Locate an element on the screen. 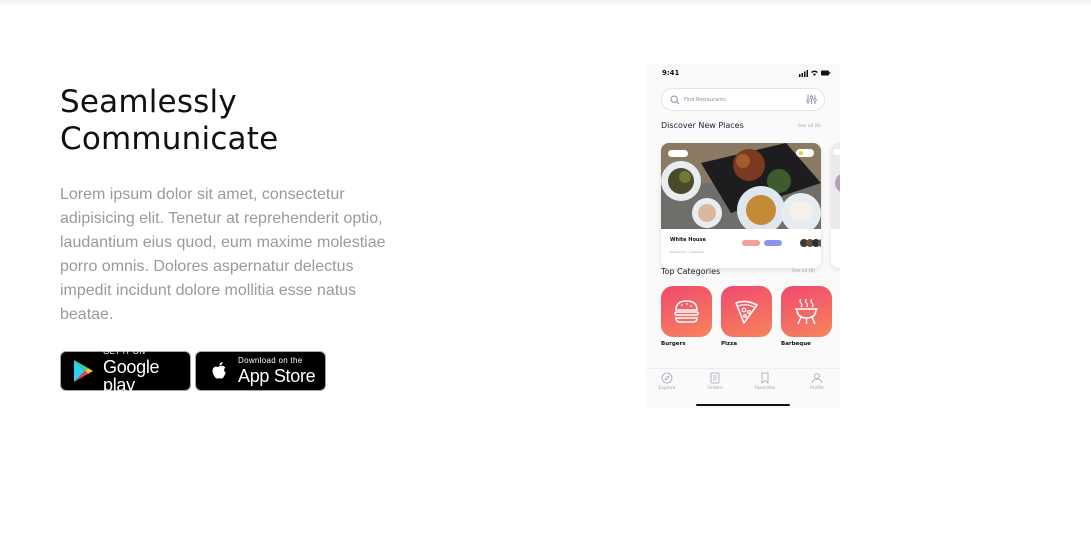 The height and width of the screenshot is (554, 1091). pizza-icon is located at coordinates (746, 312).